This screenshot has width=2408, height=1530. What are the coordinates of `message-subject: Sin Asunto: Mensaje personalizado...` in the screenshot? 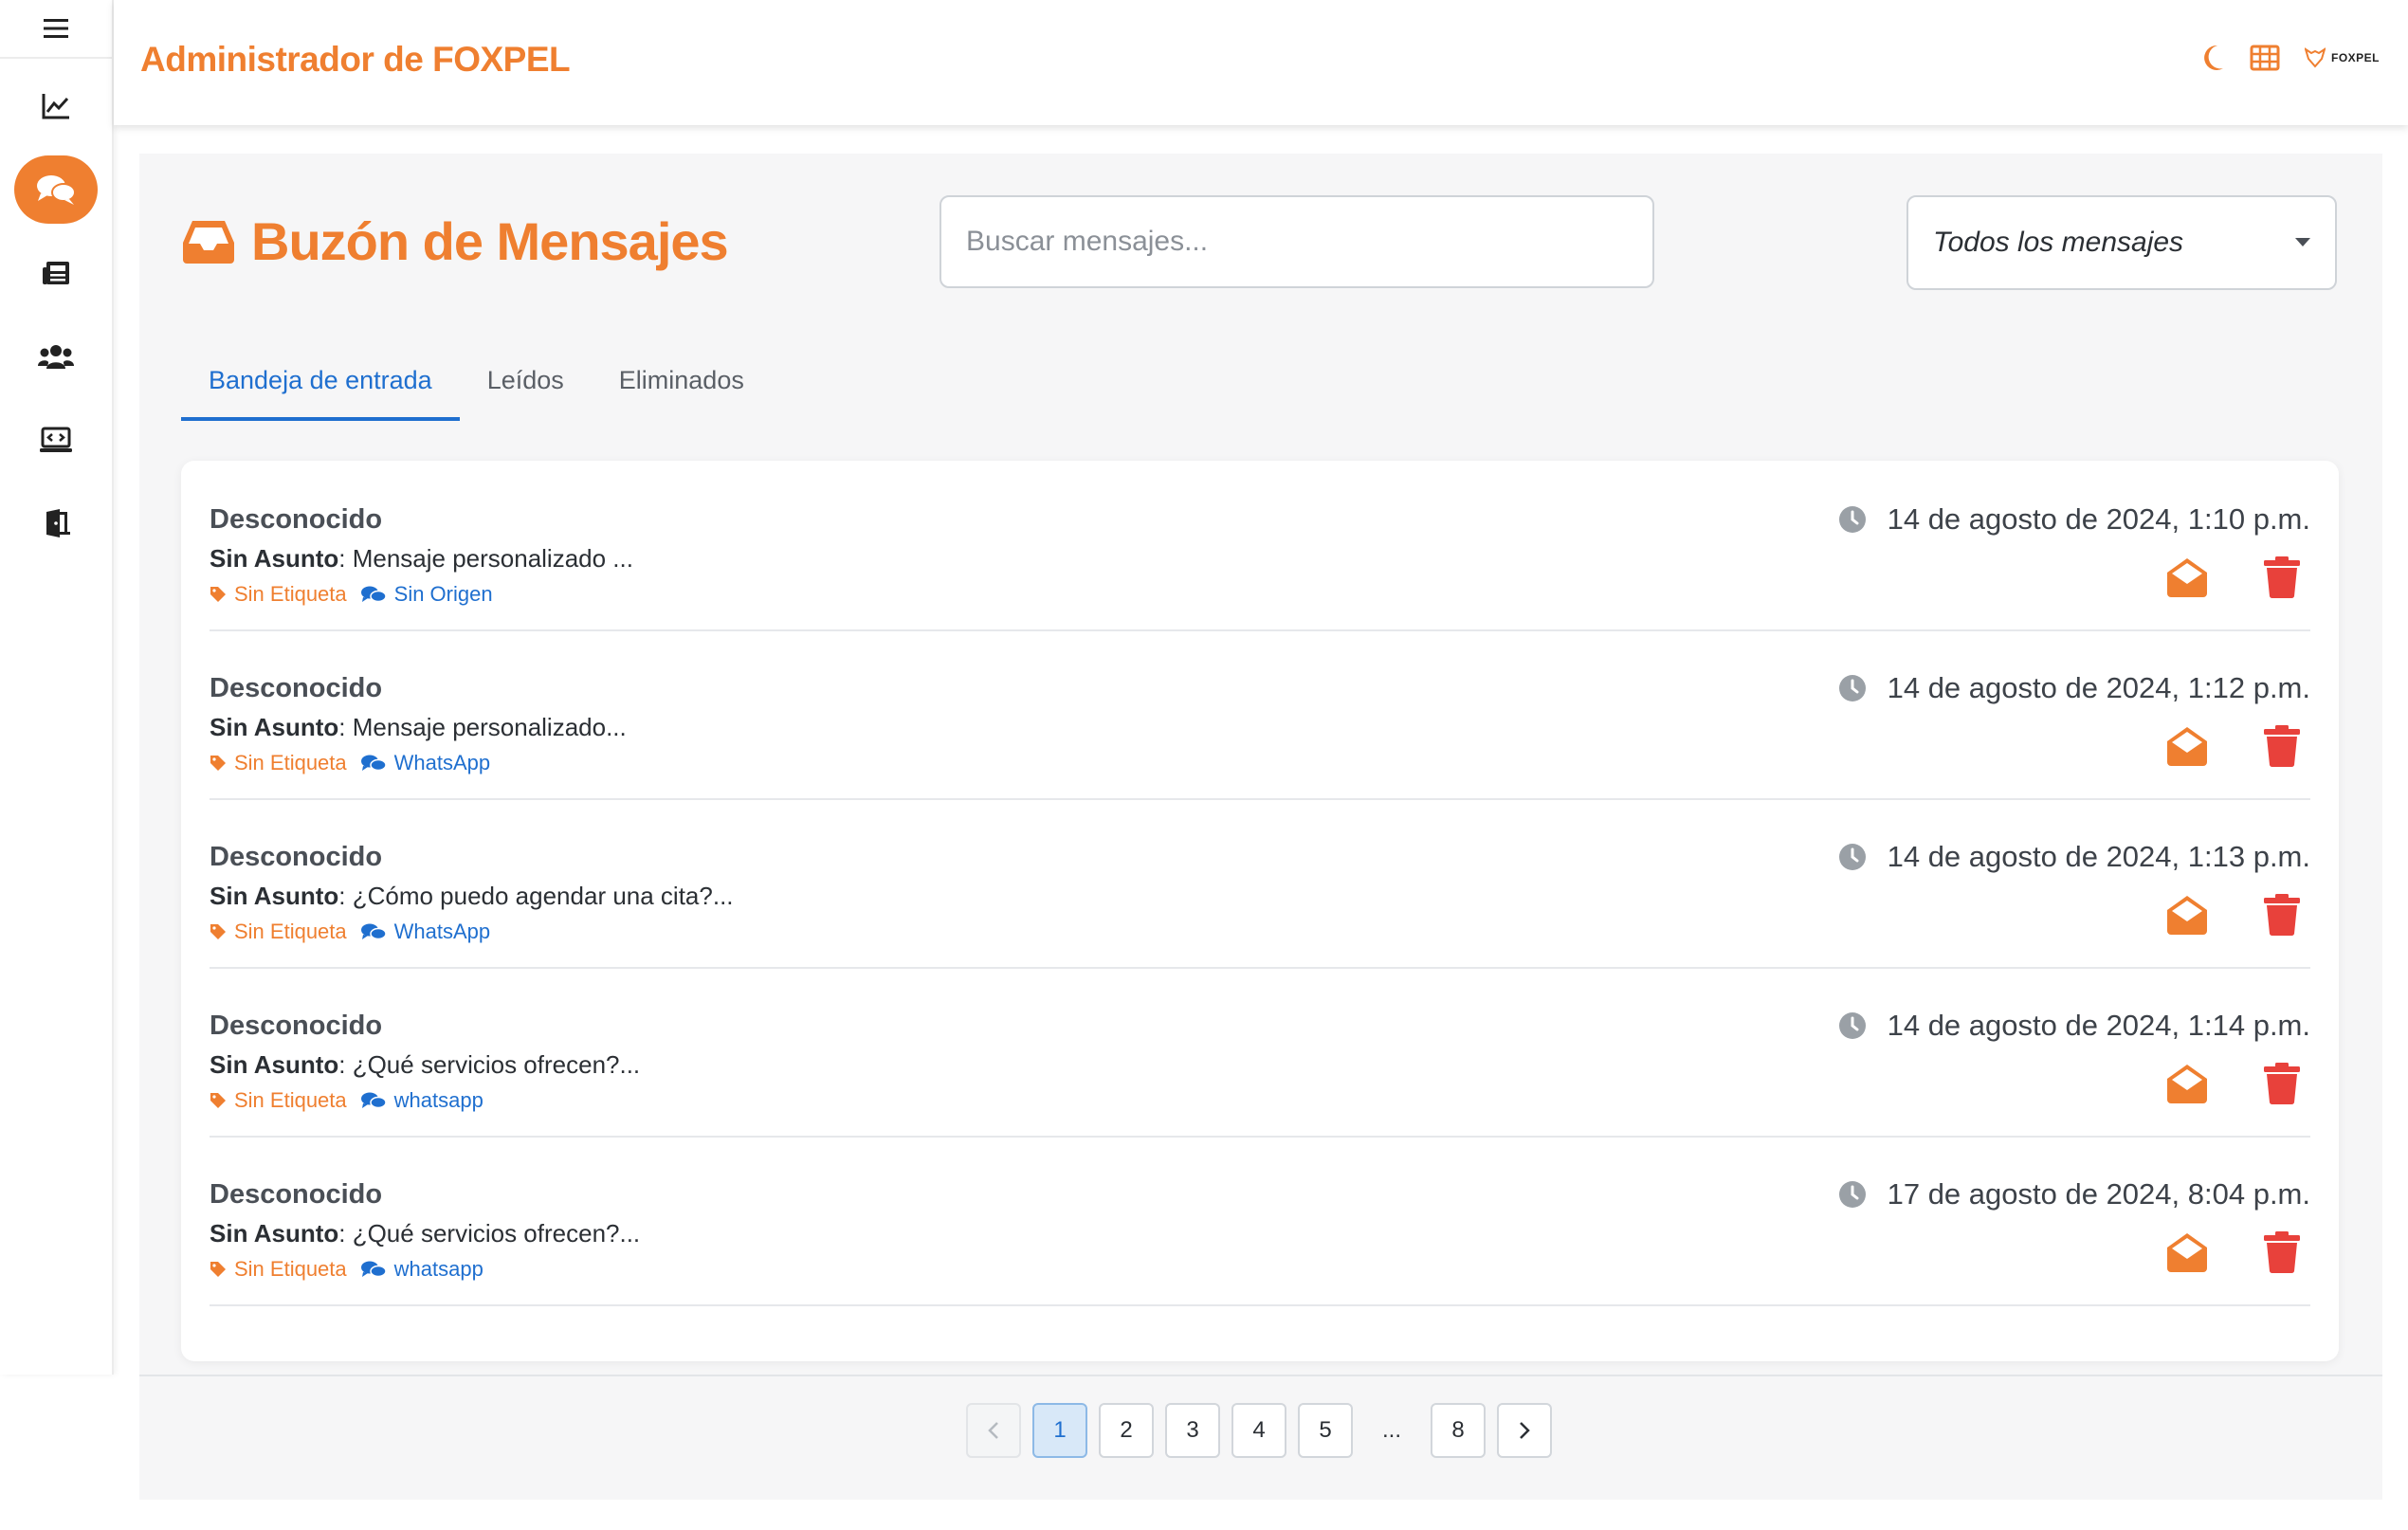 It's located at (418, 728).